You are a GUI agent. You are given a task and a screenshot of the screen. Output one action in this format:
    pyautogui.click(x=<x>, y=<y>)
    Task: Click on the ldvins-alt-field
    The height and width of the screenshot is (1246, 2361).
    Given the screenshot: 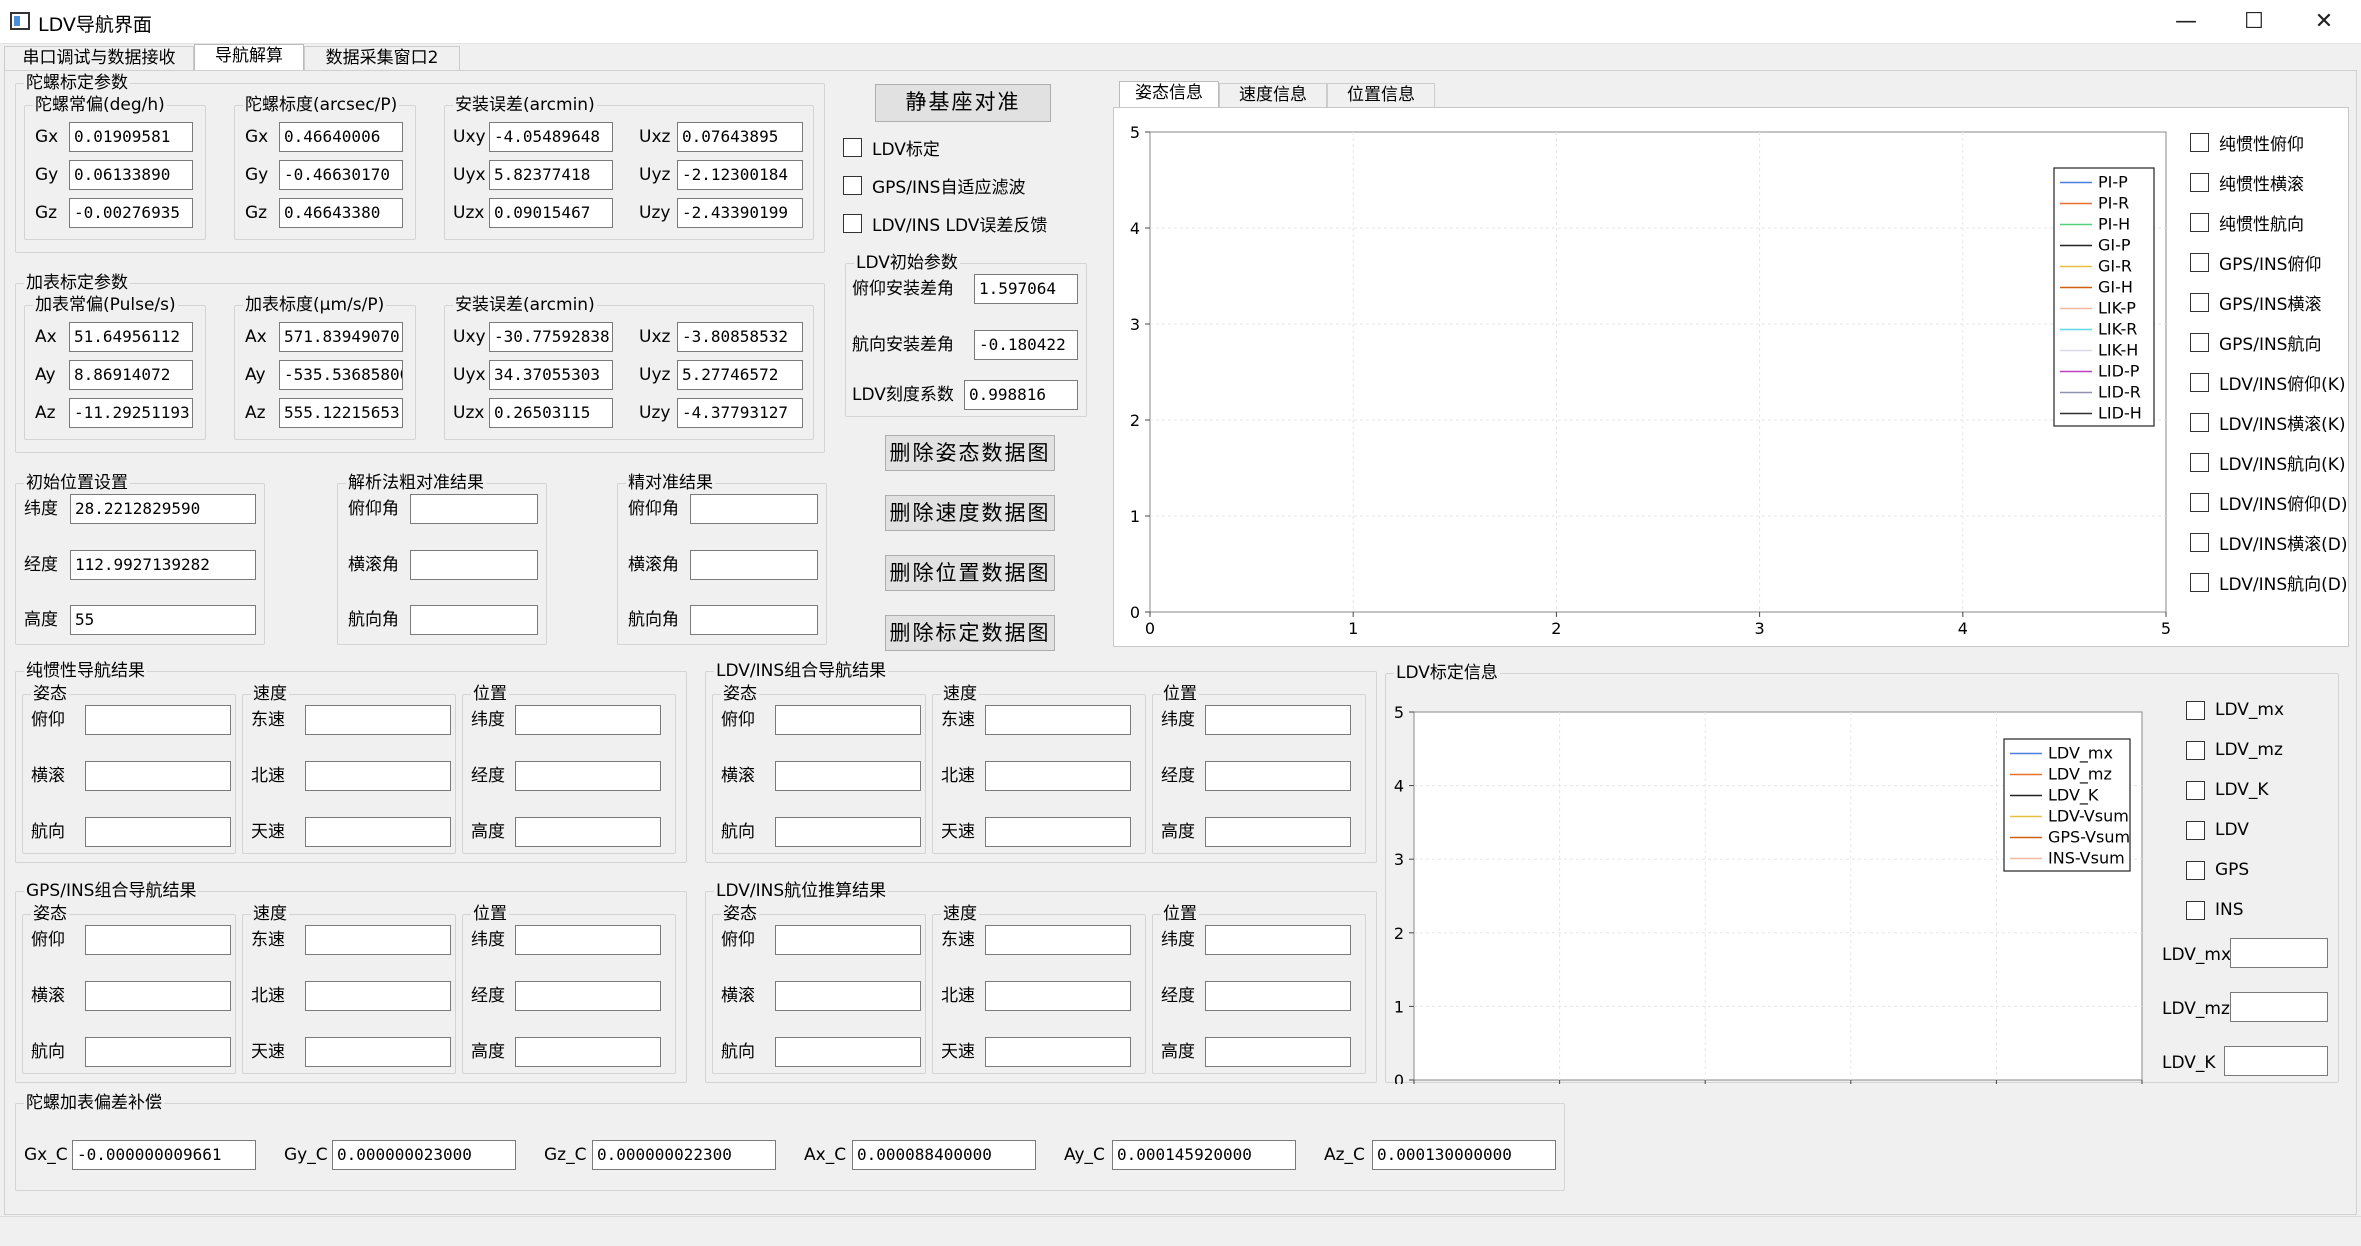 What is the action you would take?
    pyautogui.click(x=1278, y=832)
    